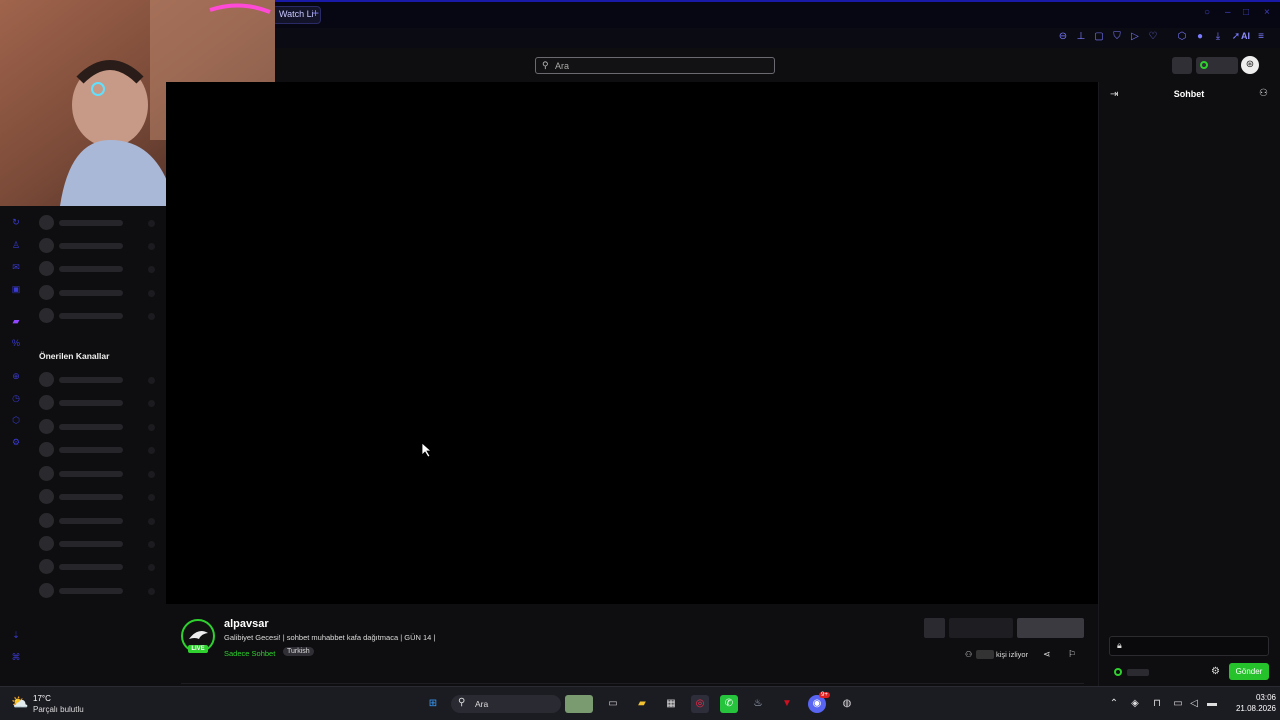 The image size is (1280, 720). I want to click on follow-skeleton-button, so click(1050, 628).